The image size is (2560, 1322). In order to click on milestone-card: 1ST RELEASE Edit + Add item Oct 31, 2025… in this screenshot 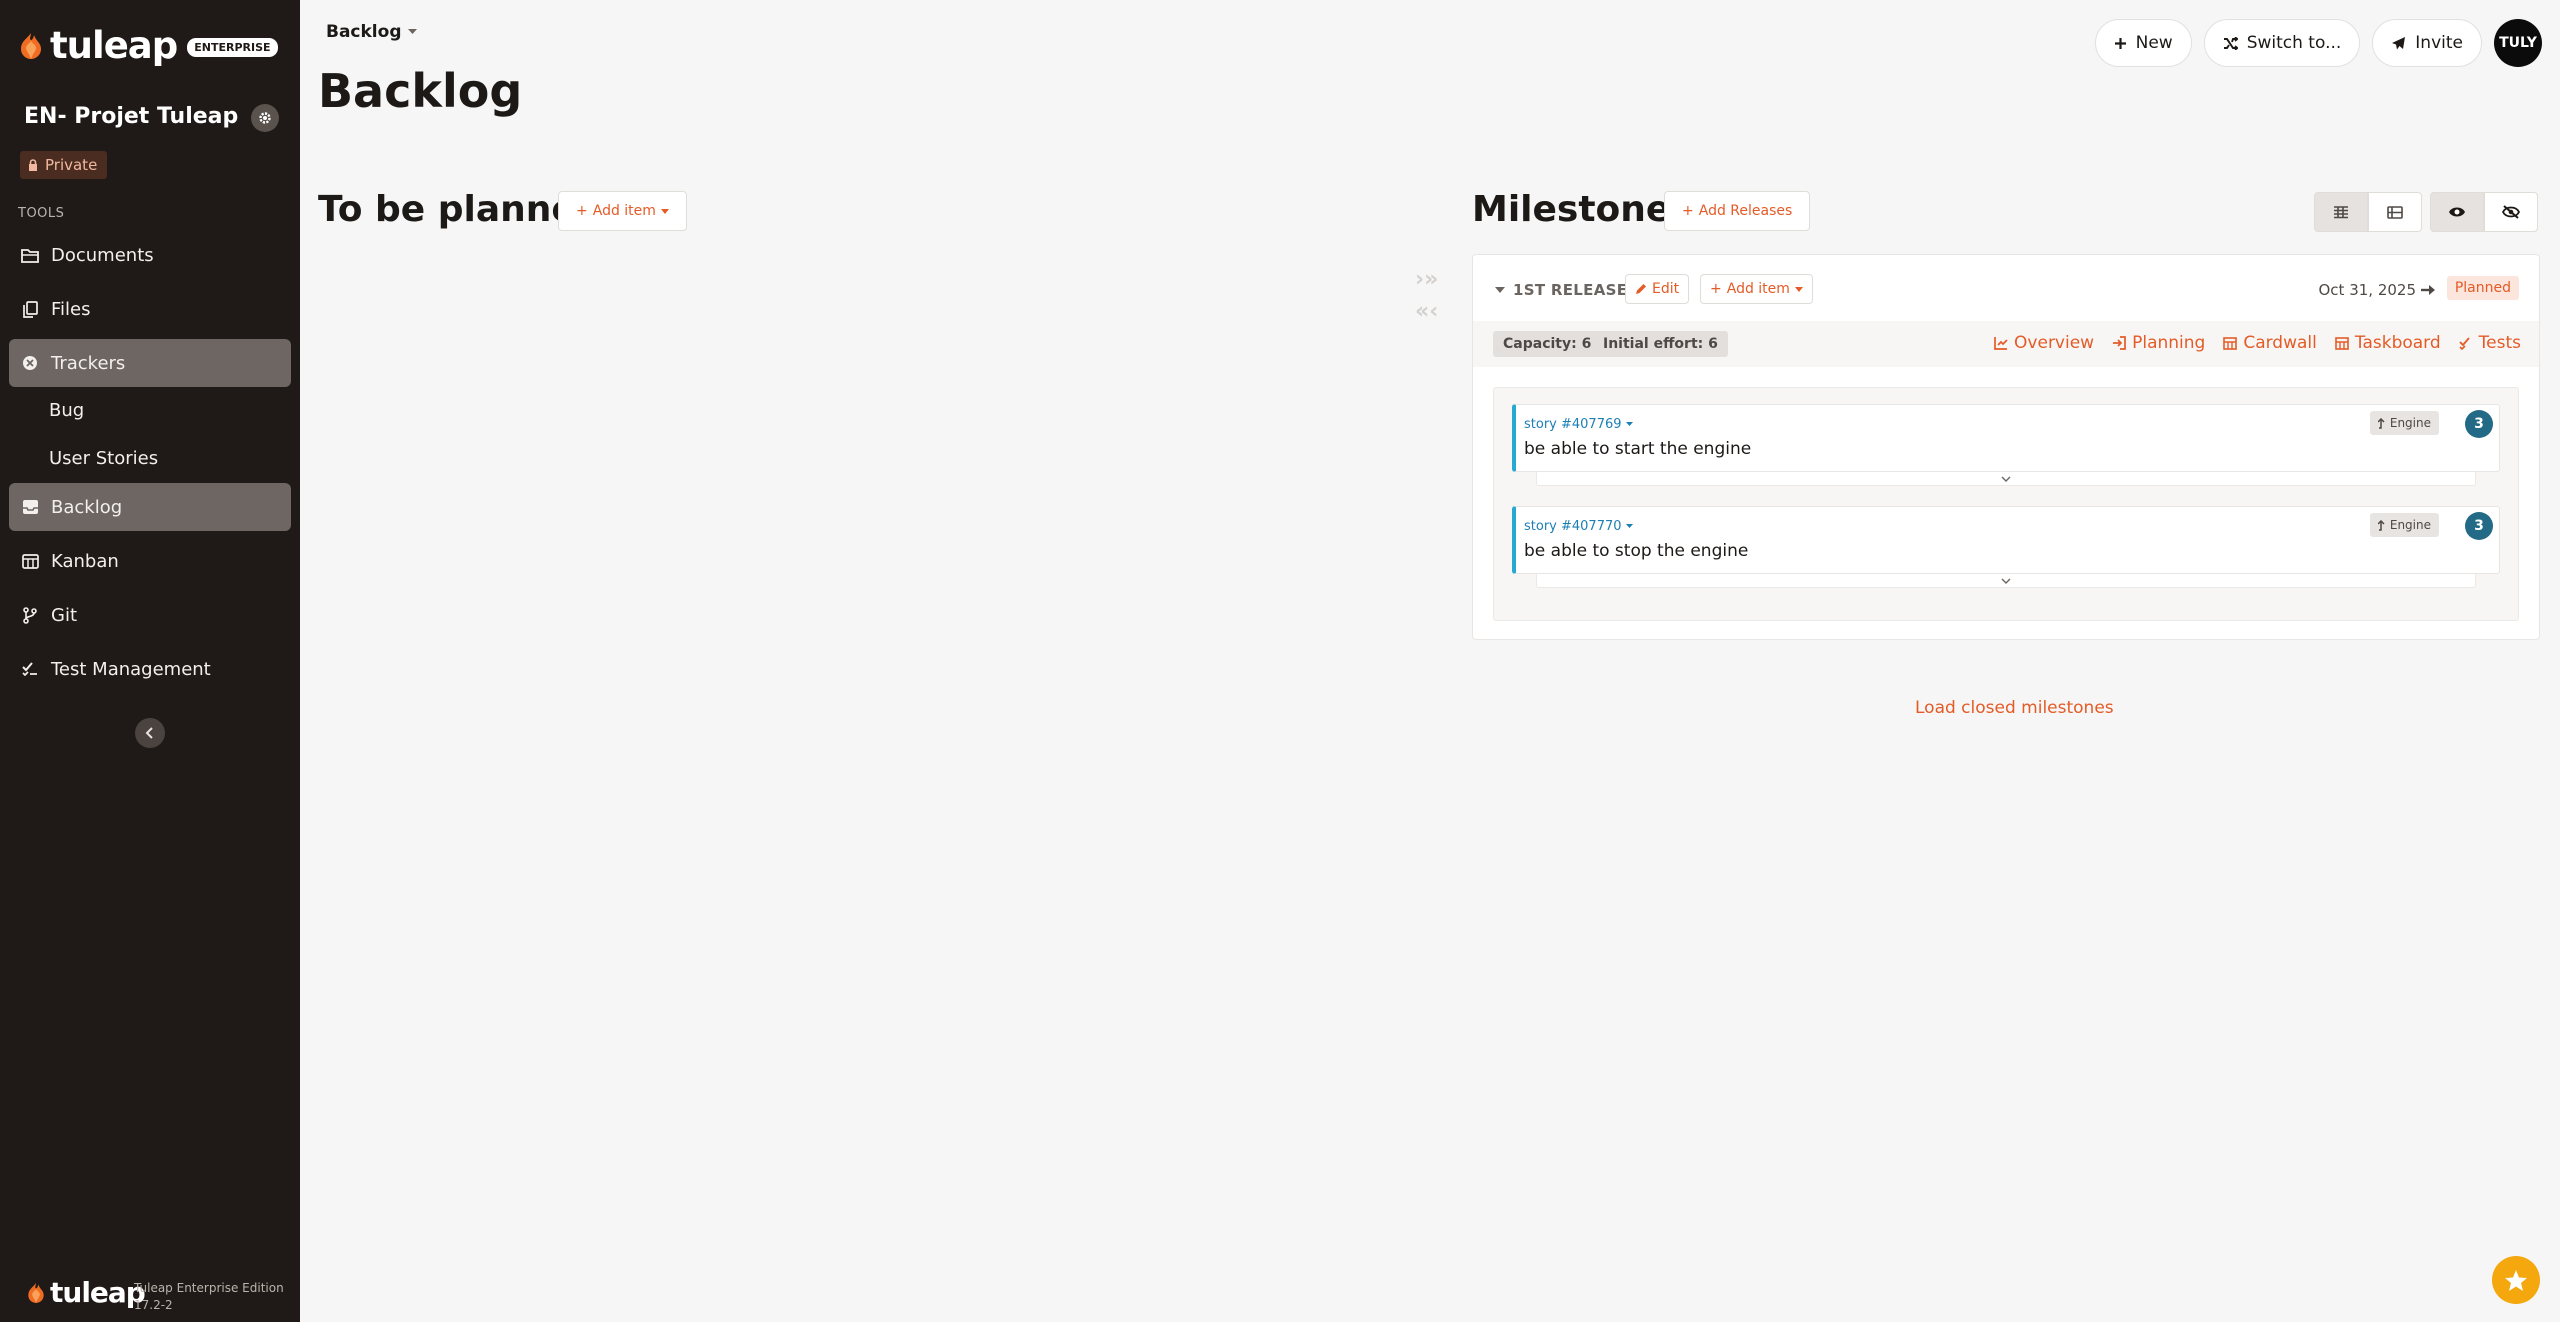, I will do `click(2006, 447)`.